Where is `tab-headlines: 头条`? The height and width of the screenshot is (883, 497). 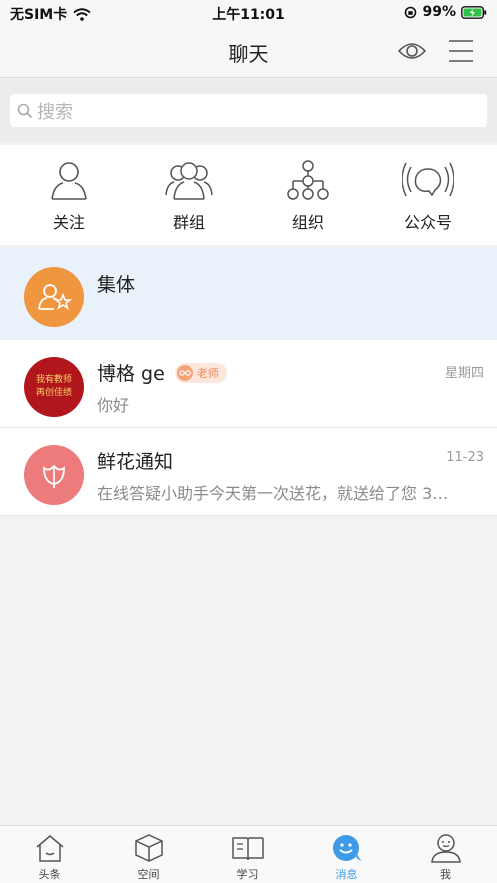 tab-headlines: 头条 is located at coordinates (49, 857).